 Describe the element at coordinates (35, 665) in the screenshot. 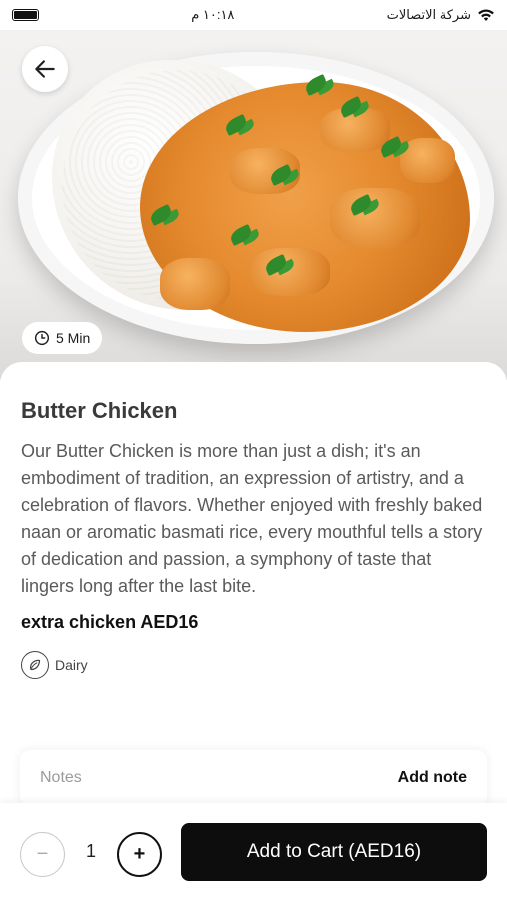

I see `dairy-icon` at that location.